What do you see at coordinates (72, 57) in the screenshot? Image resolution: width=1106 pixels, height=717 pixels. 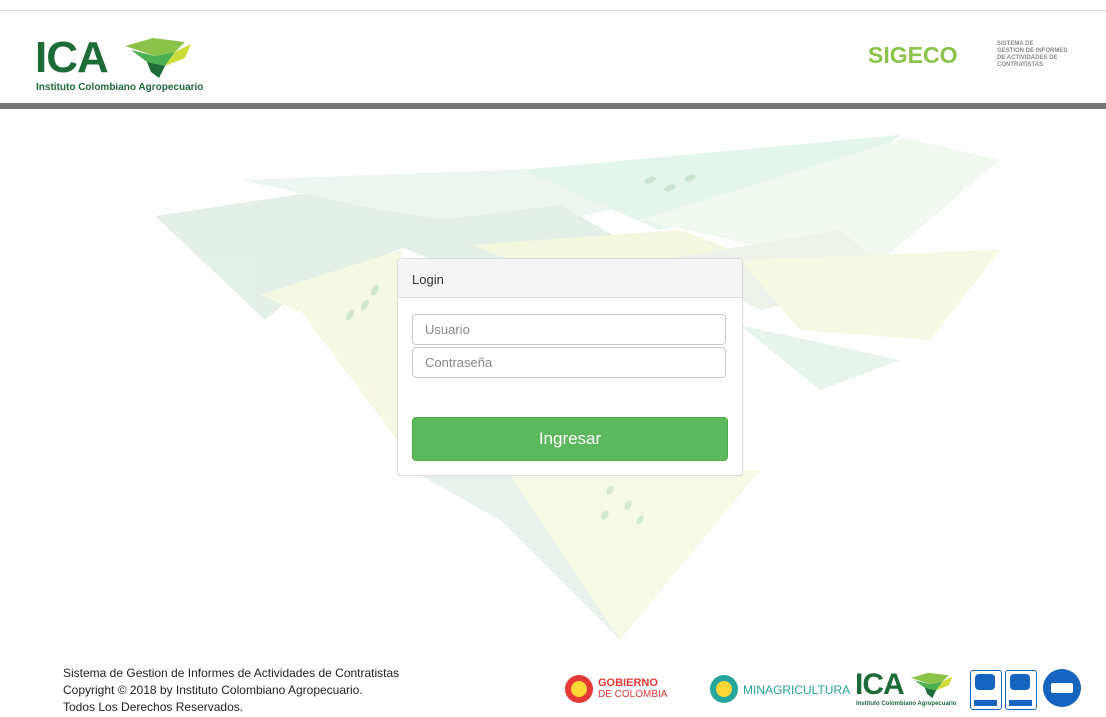 I see `ica-logo-text: ICA` at bounding box center [72, 57].